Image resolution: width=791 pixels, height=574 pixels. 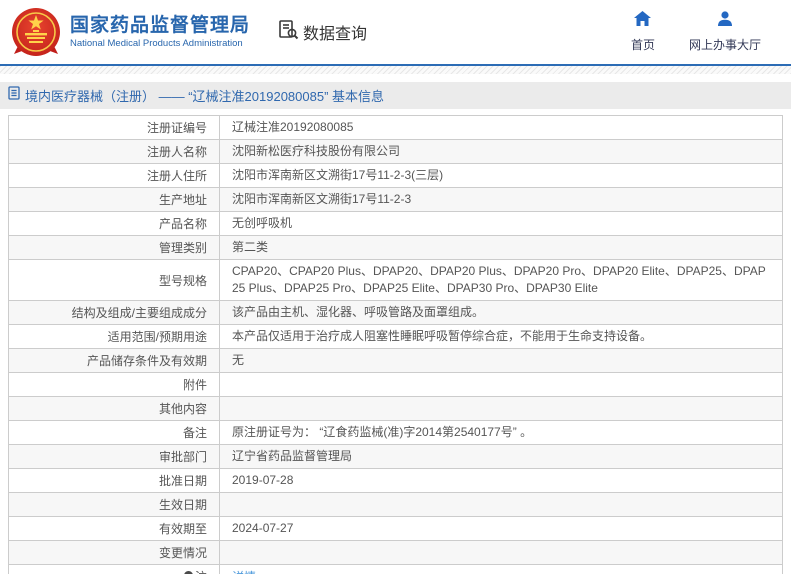 I want to click on row-value: 沈阳市浑南新区文溯街17号11-2-3(三层), so click(x=501, y=175).